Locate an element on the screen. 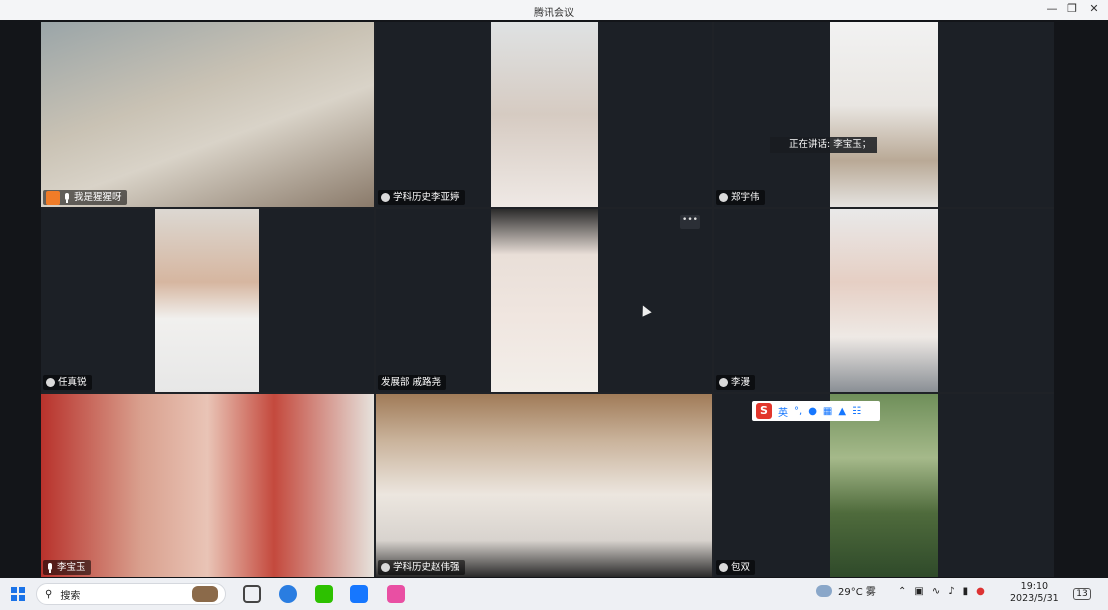 The height and width of the screenshot is (610, 1108). participant-name-bar: 学科历史赵伟强 is located at coordinates (421, 567).